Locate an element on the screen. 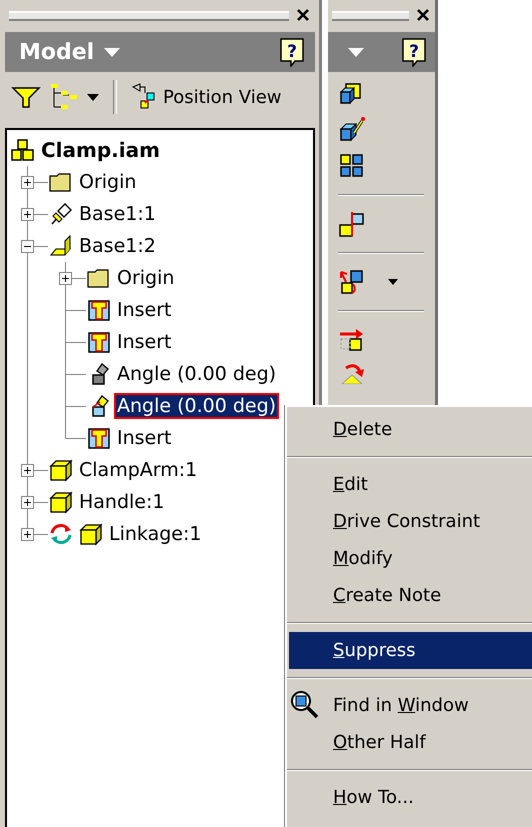 The height and width of the screenshot is (827, 532). menu-item: Suppress is located at coordinates (410, 650).